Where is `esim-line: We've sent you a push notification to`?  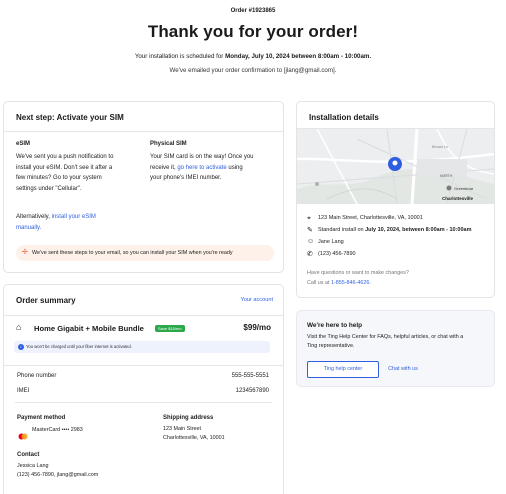
esim-line: We've sent you a push notification to is located at coordinates (65, 157).